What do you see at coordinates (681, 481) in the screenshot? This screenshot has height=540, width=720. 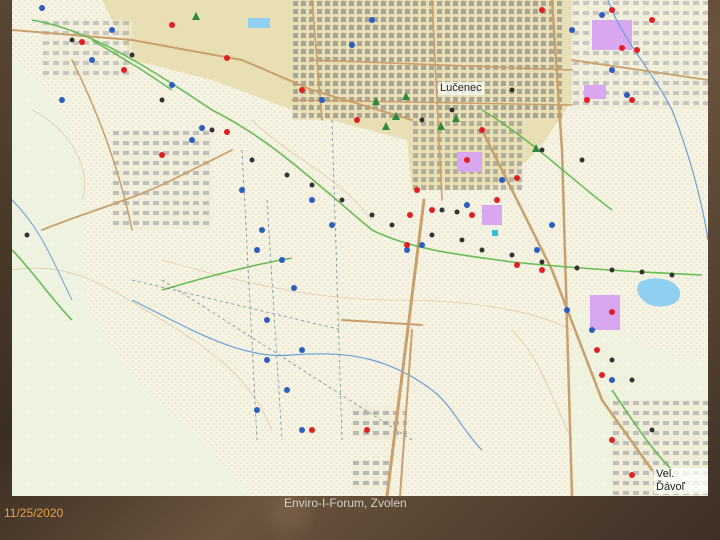 I see `village-label: Vel. Ďávoľ` at bounding box center [681, 481].